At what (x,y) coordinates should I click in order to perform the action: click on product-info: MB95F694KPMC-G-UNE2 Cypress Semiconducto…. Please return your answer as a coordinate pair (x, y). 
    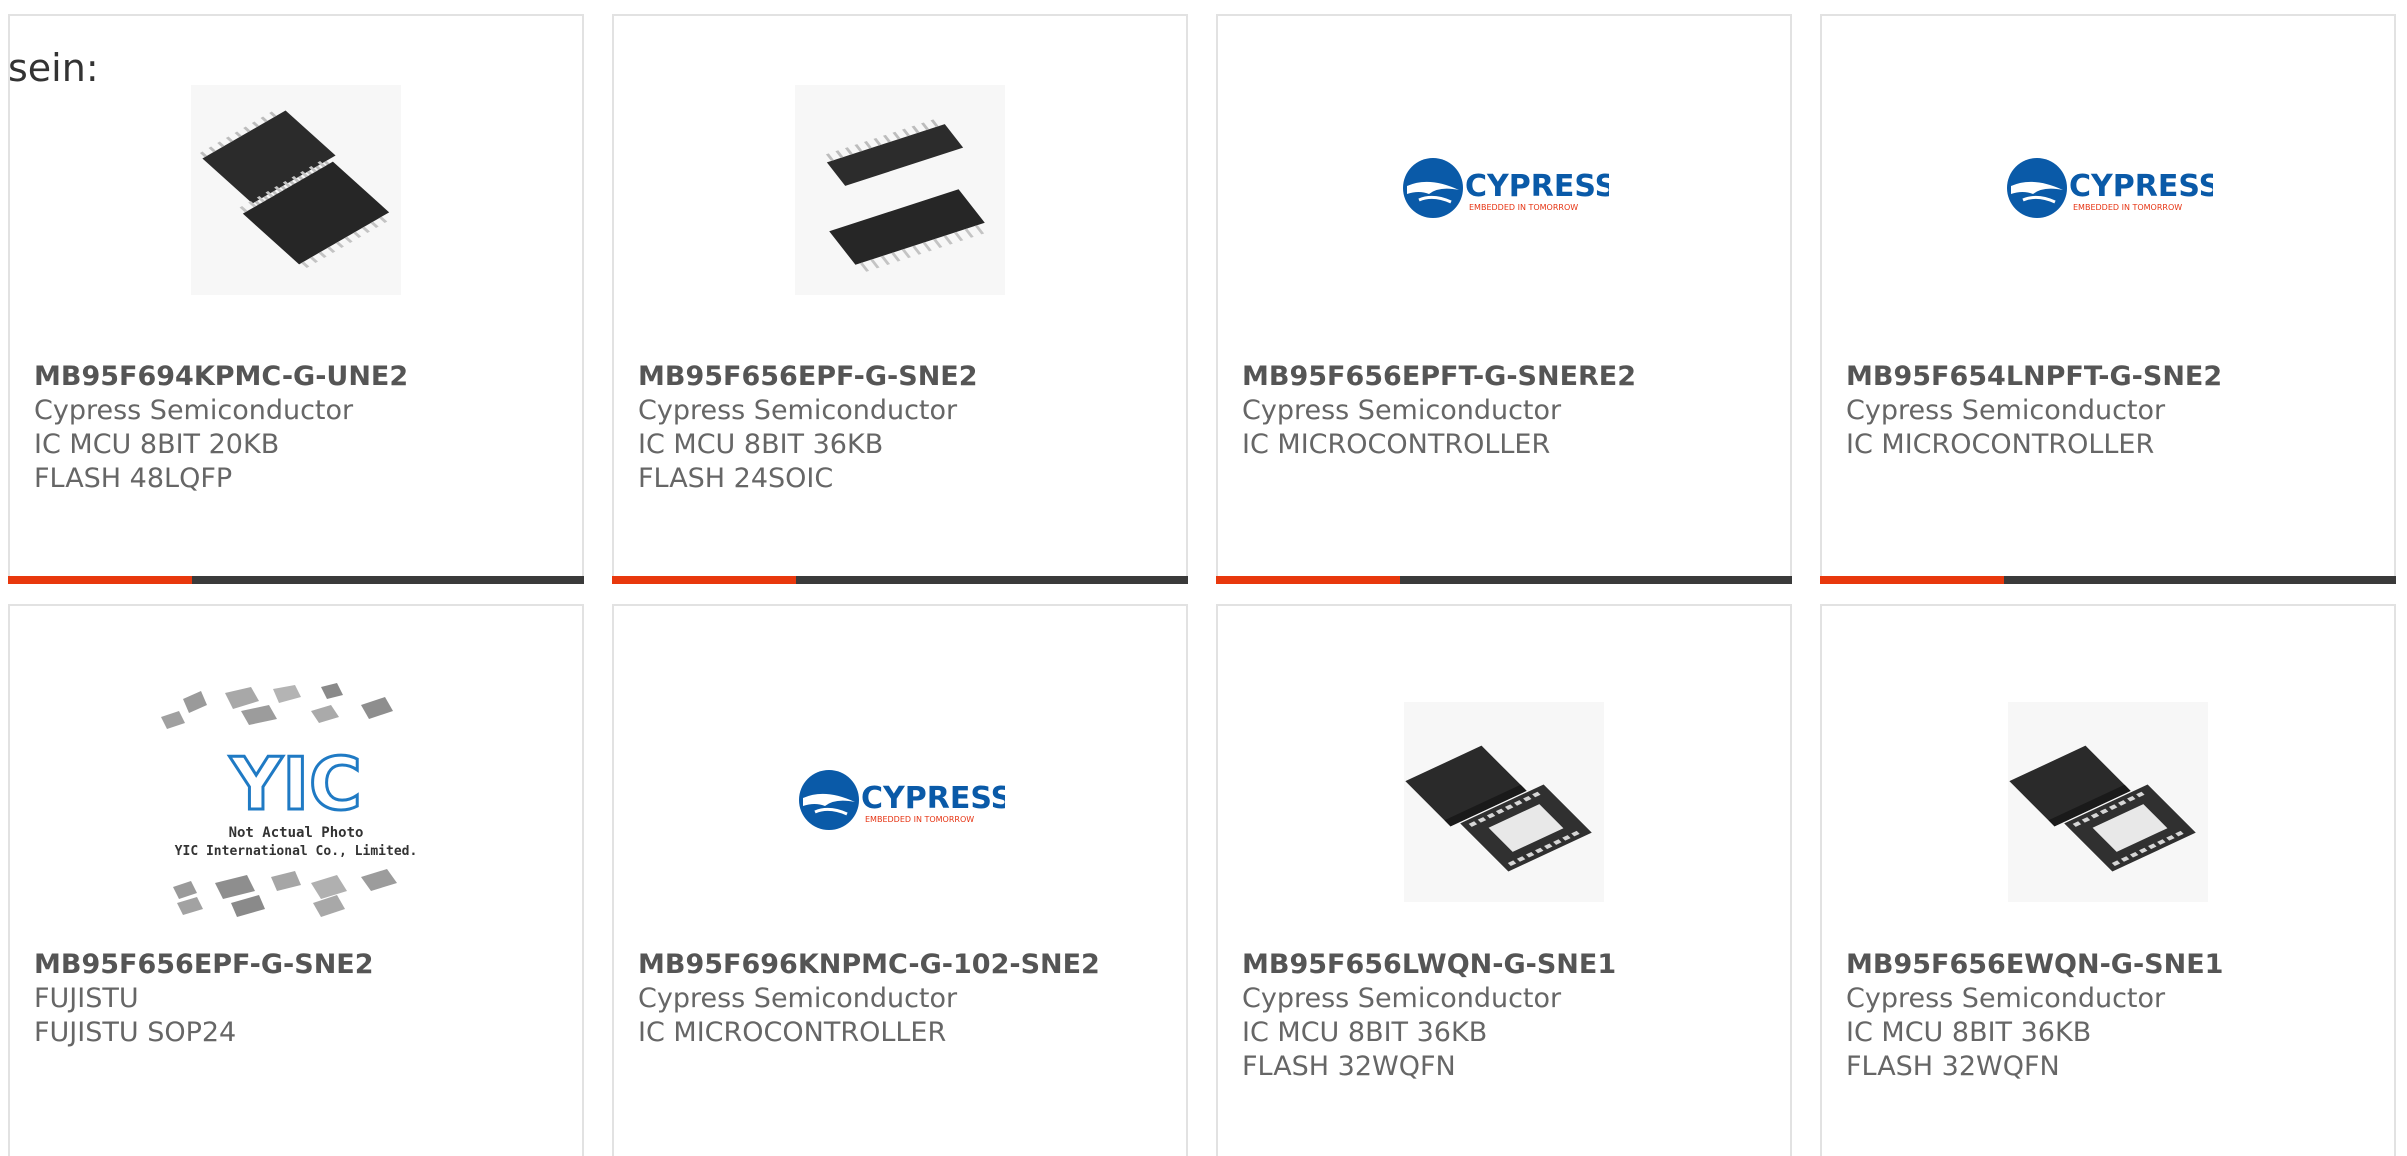
    Looking at the image, I should click on (298, 428).